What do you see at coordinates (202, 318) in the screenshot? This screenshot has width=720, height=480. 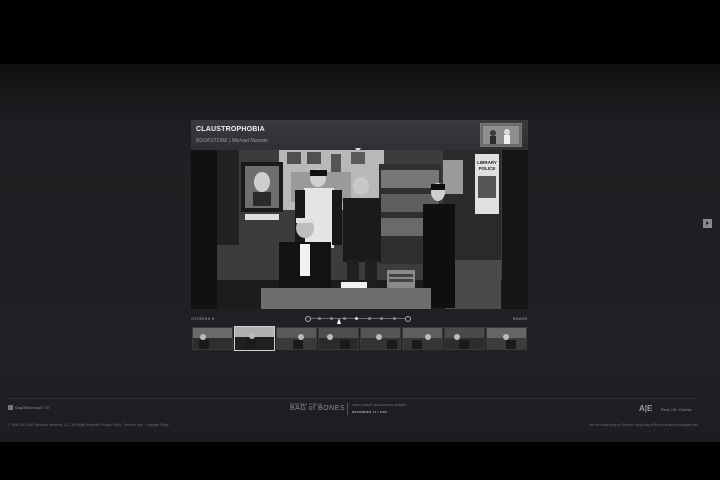 I see `stories-menu: STORIES ▾` at bounding box center [202, 318].